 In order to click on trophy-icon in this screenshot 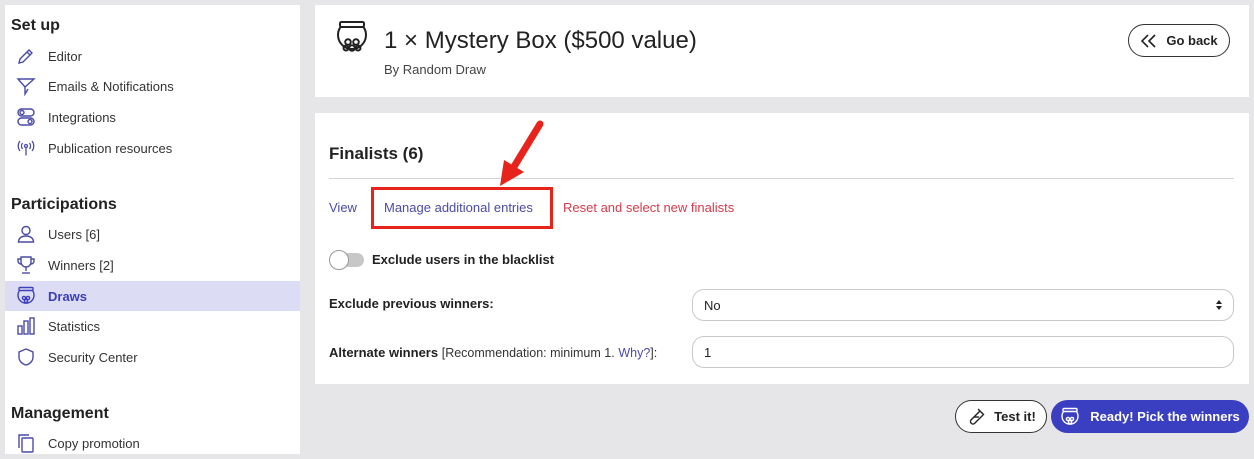, I will do `click(26, 265)`.